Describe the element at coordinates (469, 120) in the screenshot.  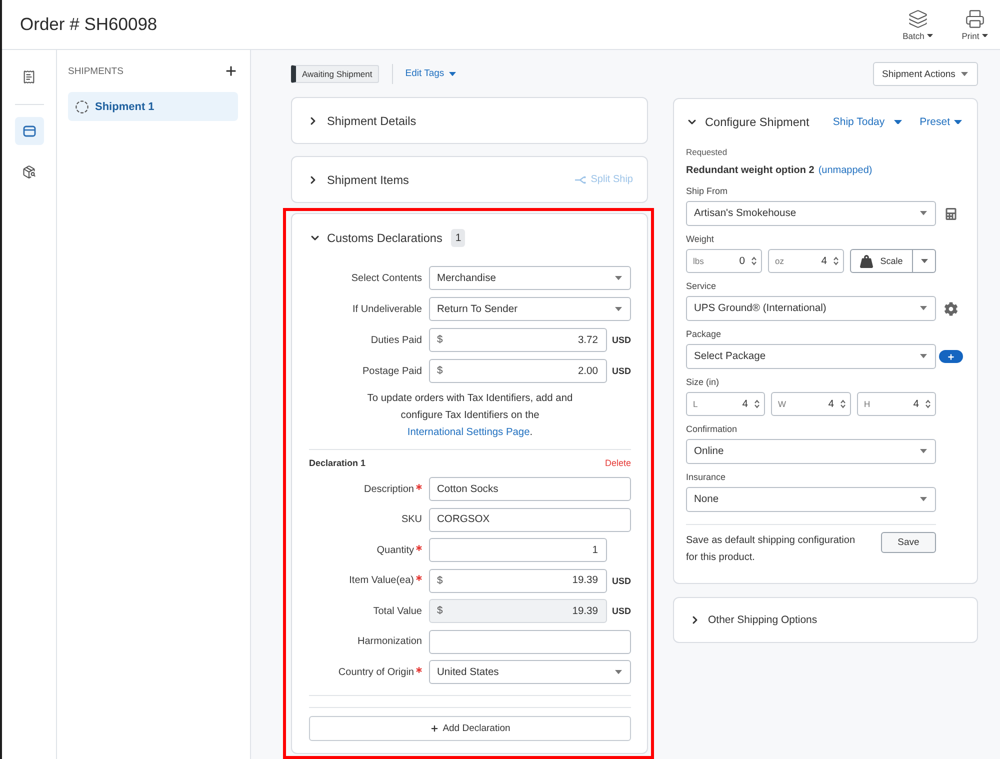
I see `collapsed-section: Shipment Details` at that location.